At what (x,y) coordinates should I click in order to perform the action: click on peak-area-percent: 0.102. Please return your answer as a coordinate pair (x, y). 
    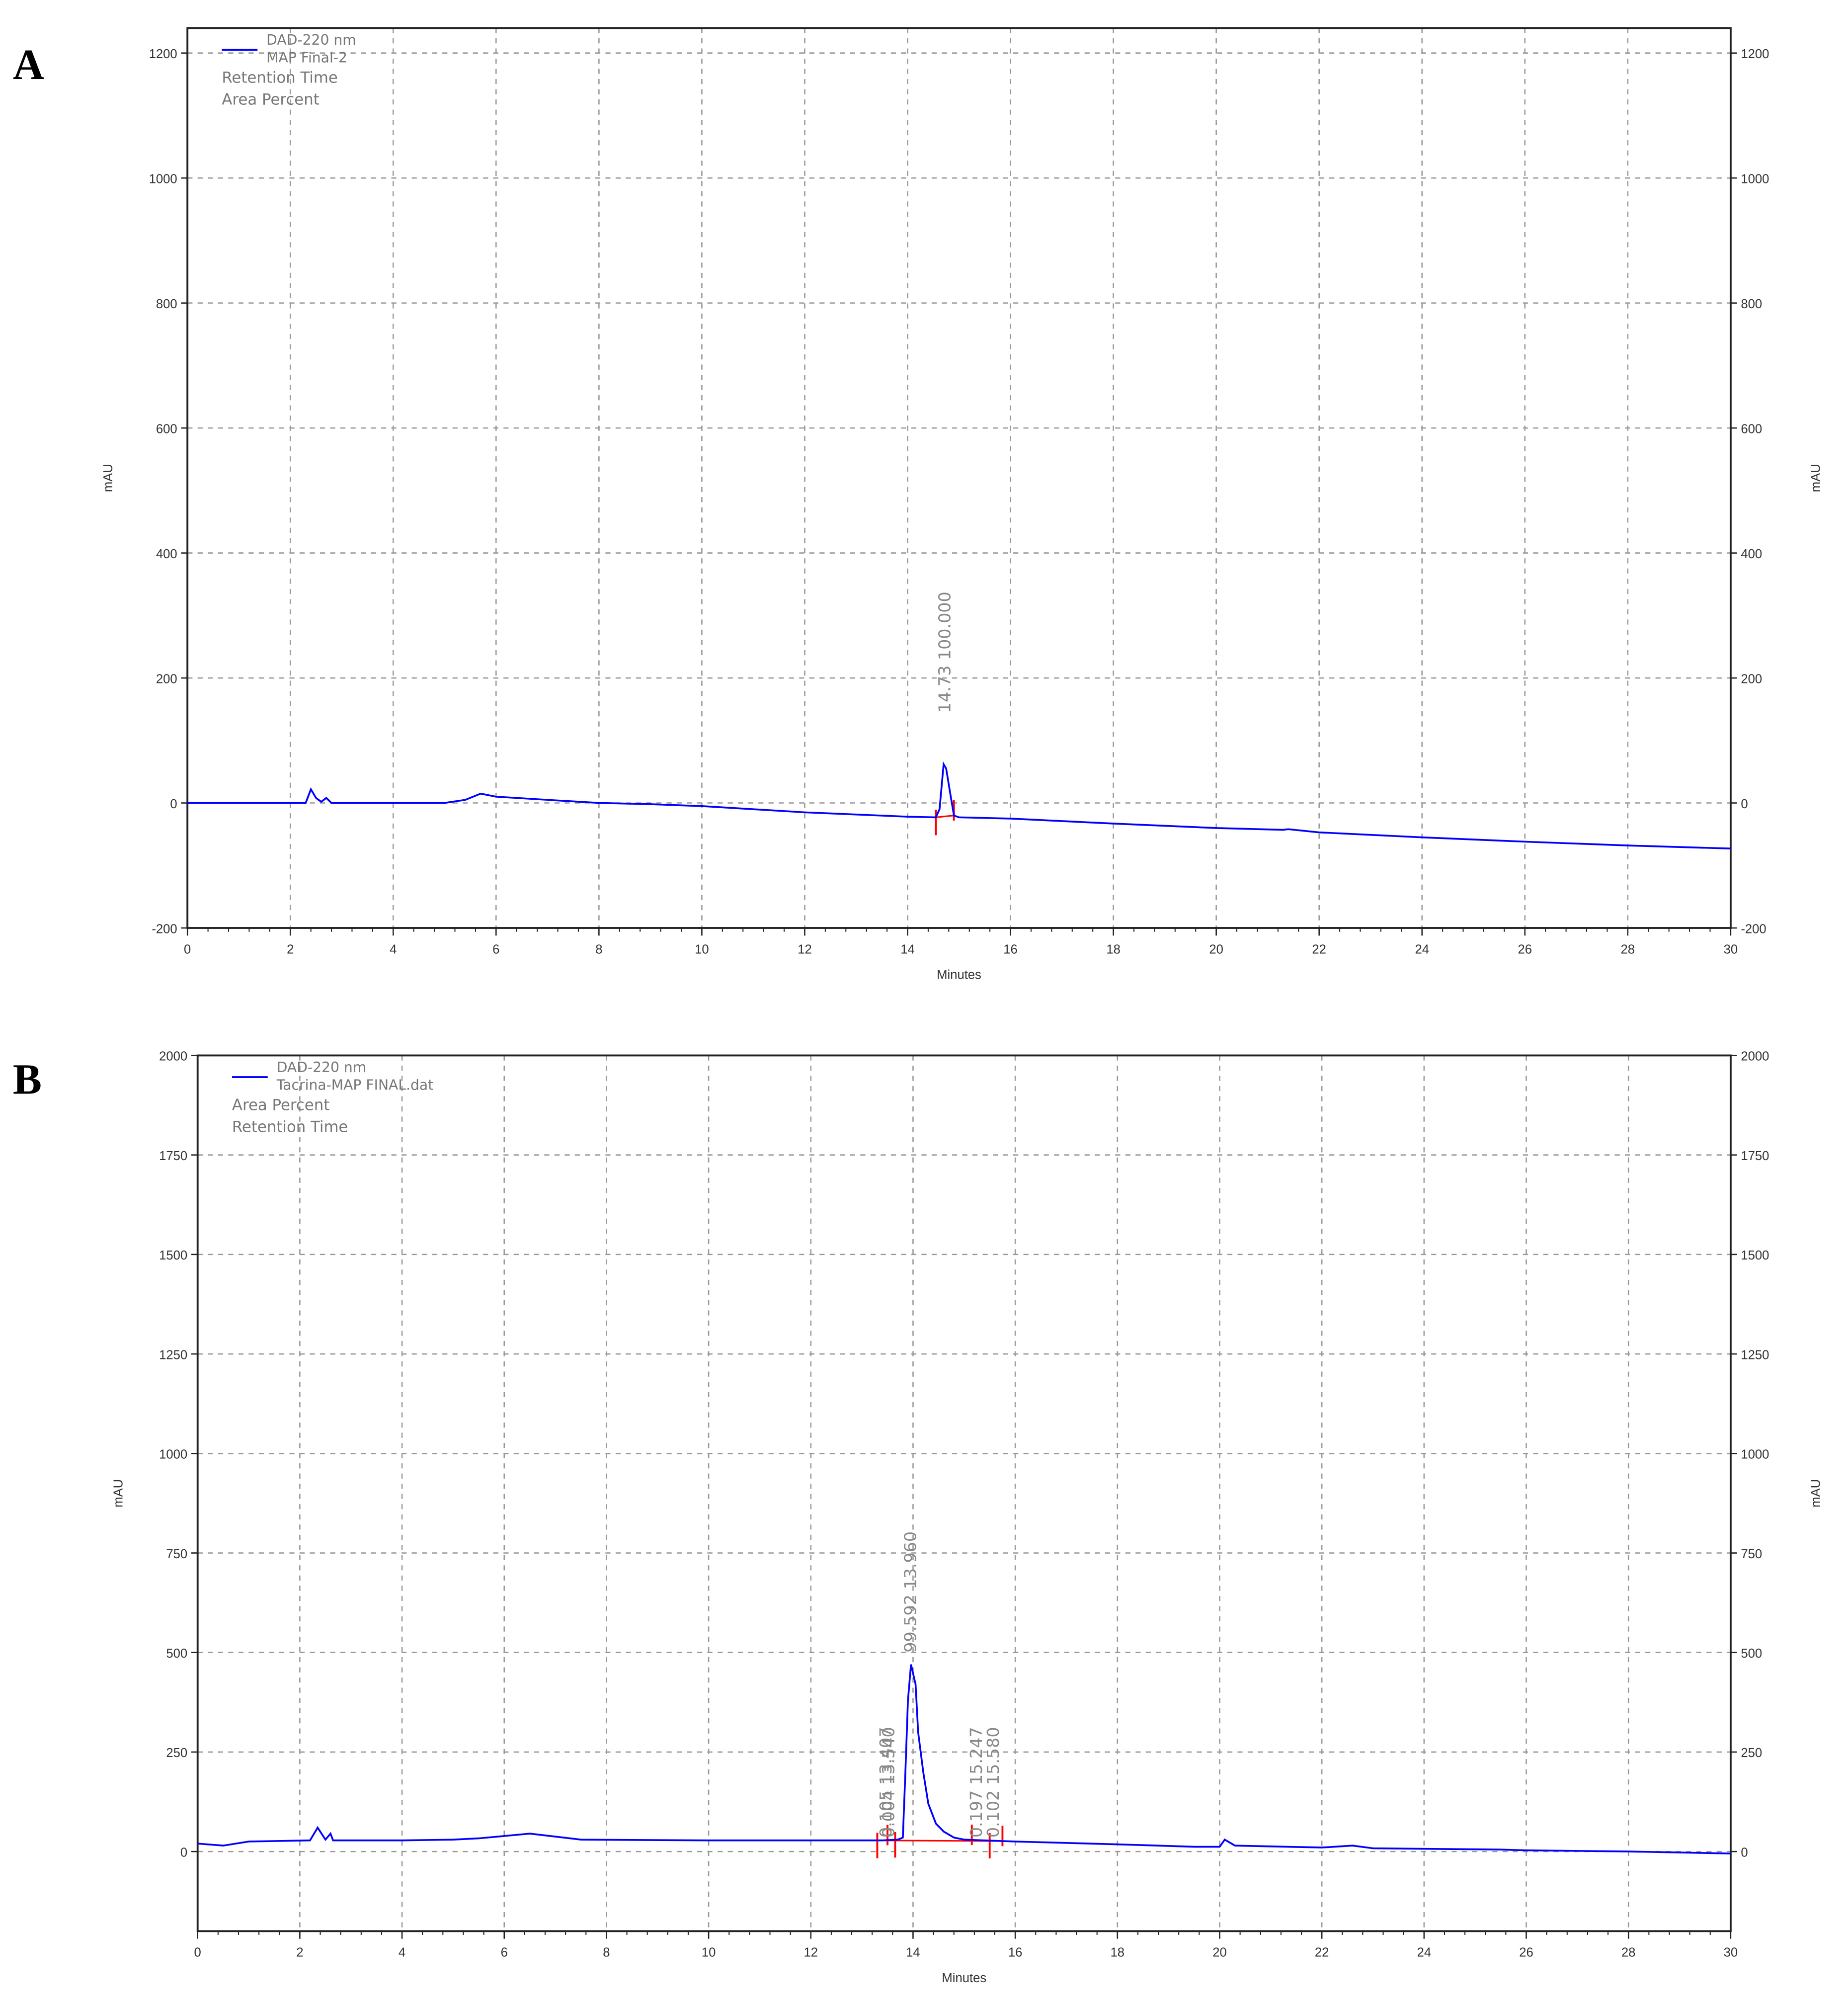
    Looking at the image, I should click on (993, 1814).